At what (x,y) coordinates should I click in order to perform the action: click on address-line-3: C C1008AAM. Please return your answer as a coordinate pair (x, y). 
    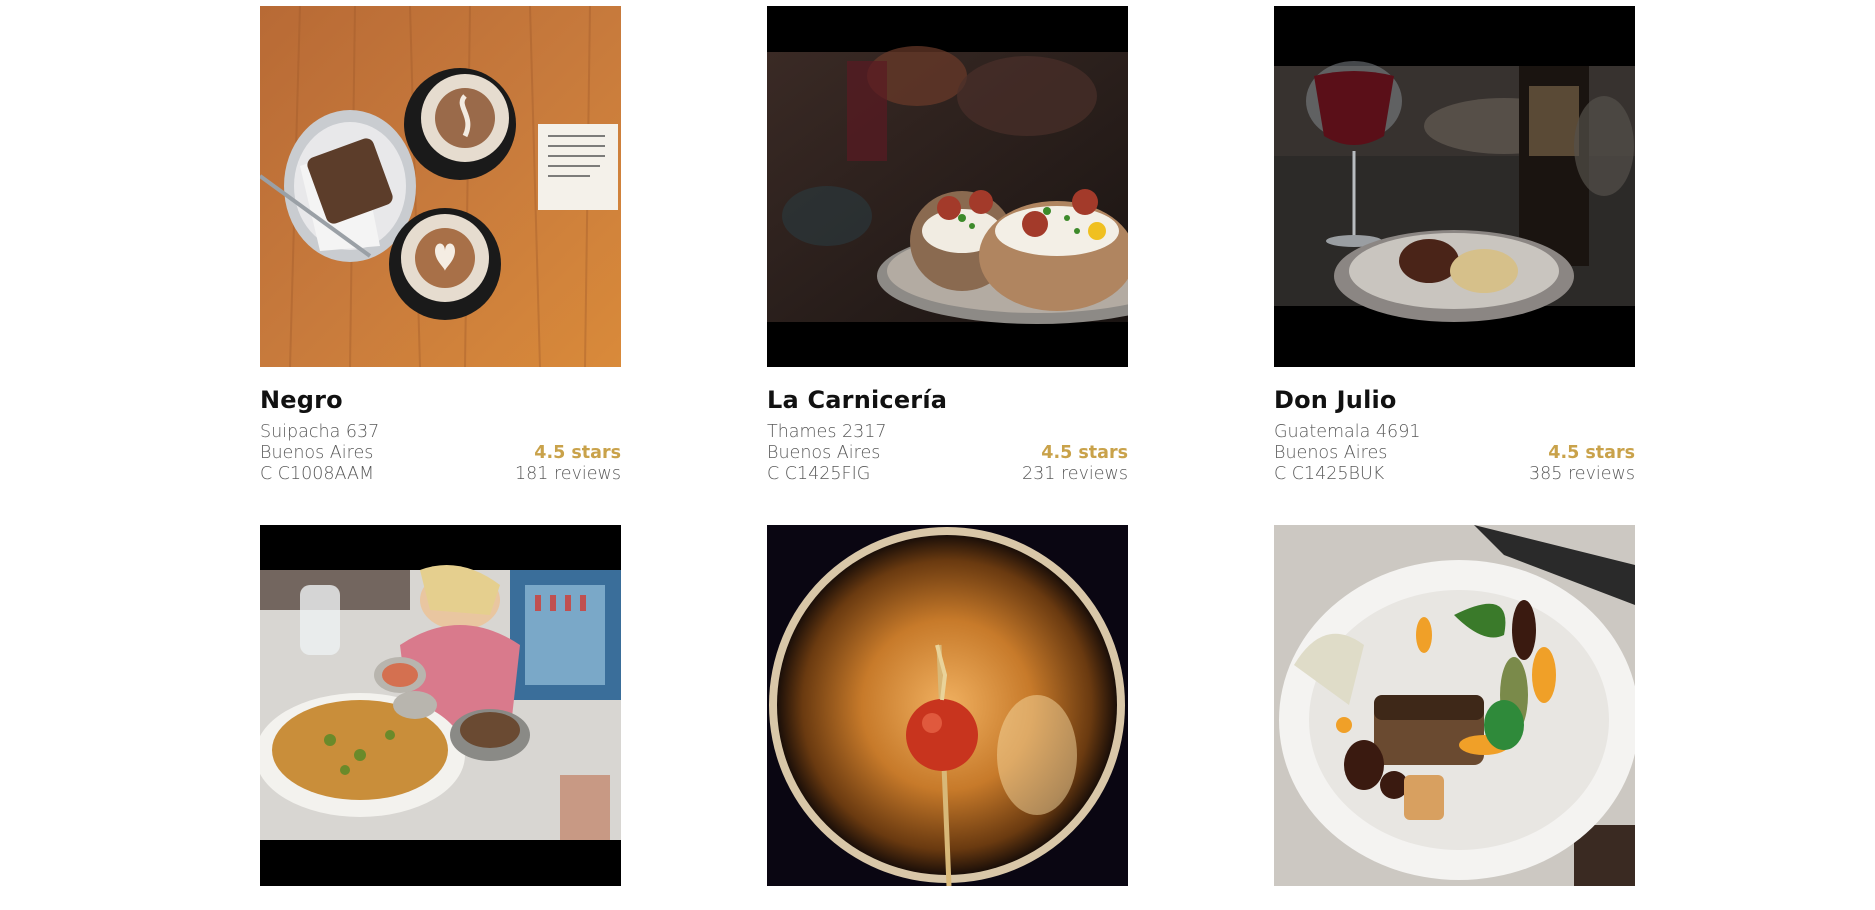
    Looking at the image, I should click on (317, 474).